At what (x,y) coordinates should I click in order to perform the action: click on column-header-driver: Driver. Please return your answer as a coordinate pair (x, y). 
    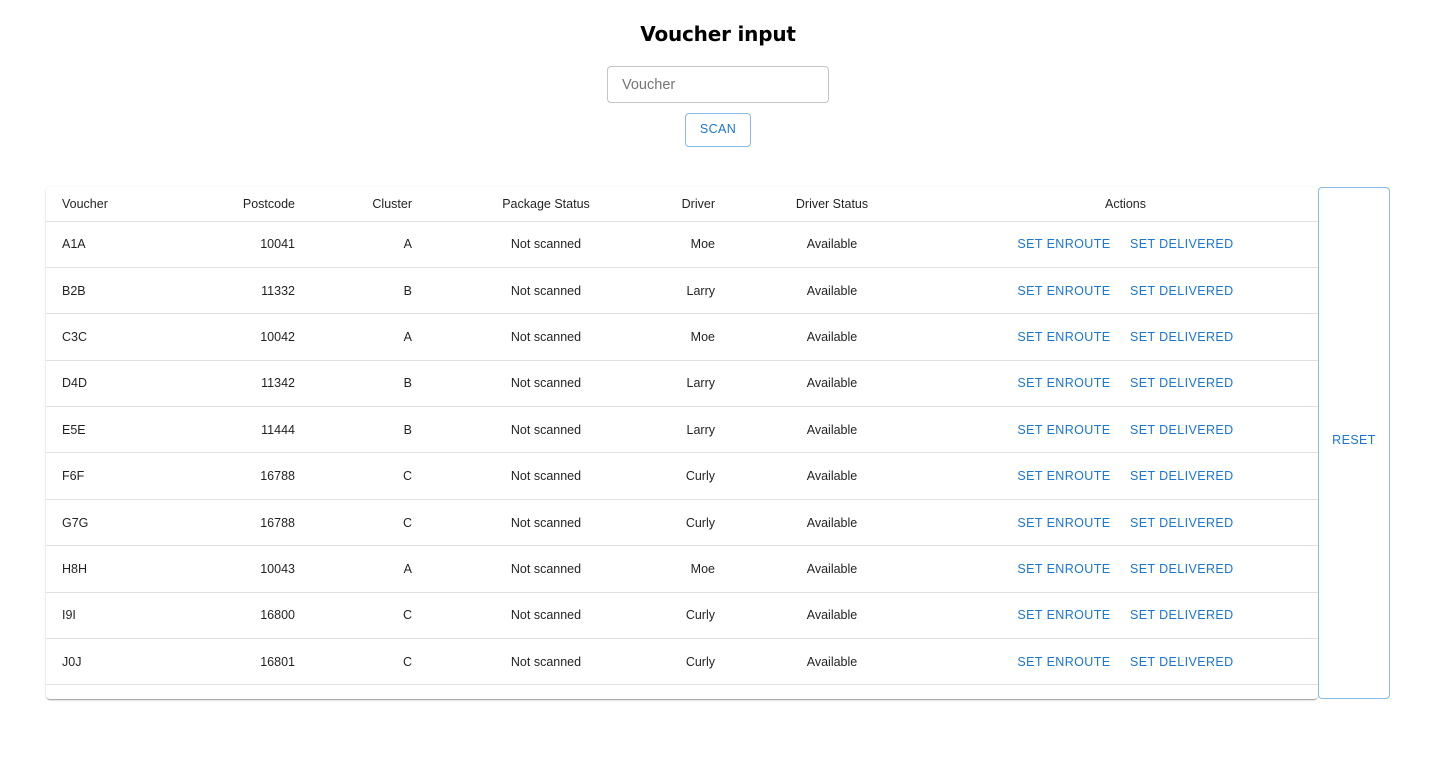
    Looking at the image, I should click on (697, 204).